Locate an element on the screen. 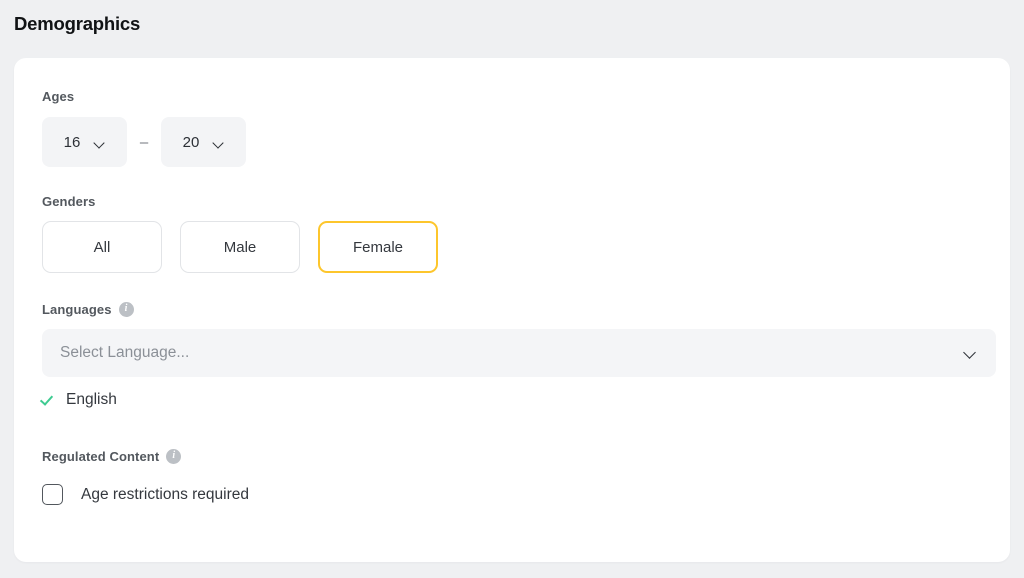 This screenshot has height=578, width=1024. check-icon is located at coordinates (49, 400).